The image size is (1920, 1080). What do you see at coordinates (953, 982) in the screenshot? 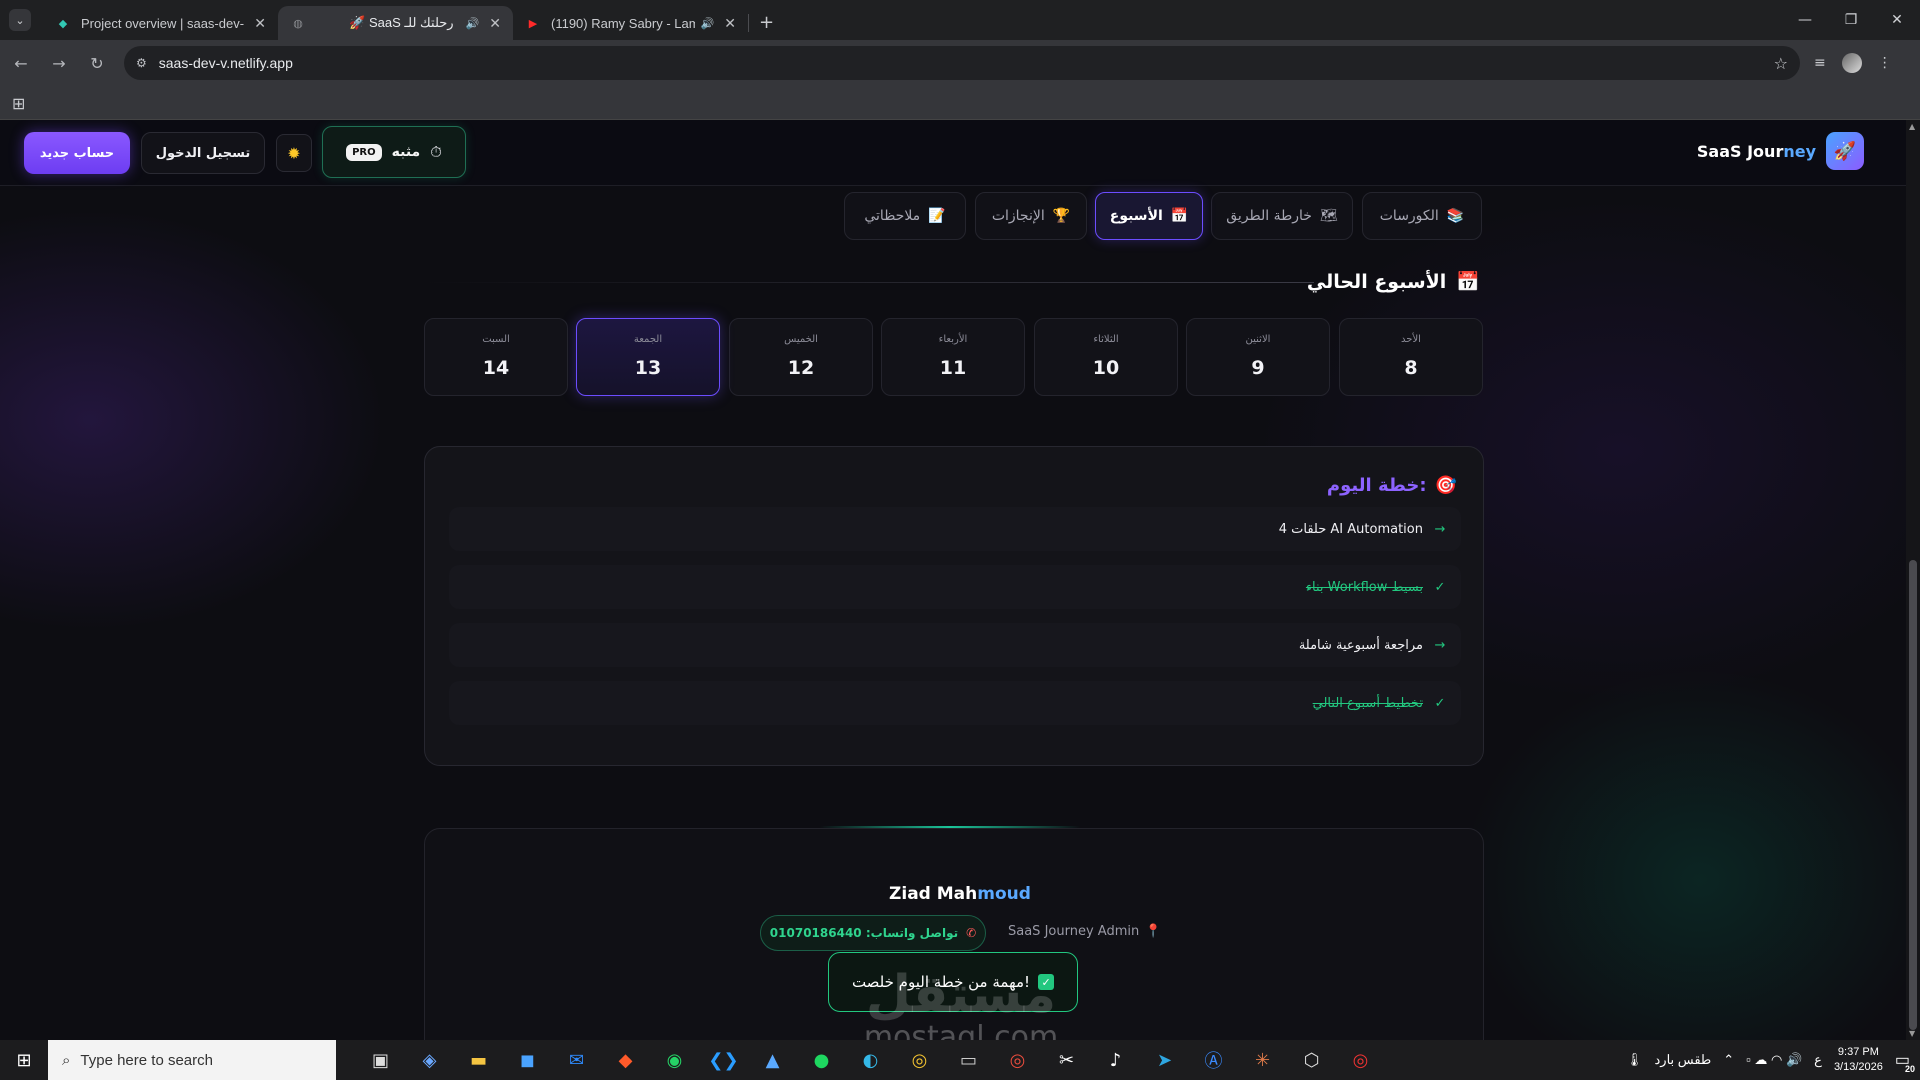
I see `success-toast: مهمة من خطة اليوم خلصت! ✓` at bounding box center [953, 982].